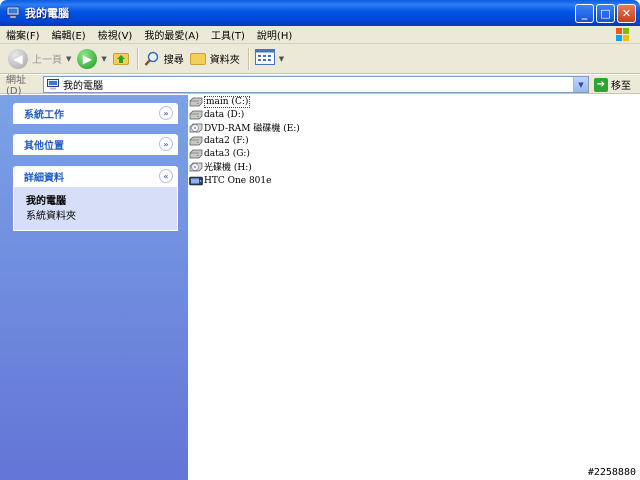 The width and height of the screenshot is (640, 480). What do you see at coordinates (103, 59) in the screenshot?
I see `forward-dropdown-icon: ▼` at bounding box center [103, 59].